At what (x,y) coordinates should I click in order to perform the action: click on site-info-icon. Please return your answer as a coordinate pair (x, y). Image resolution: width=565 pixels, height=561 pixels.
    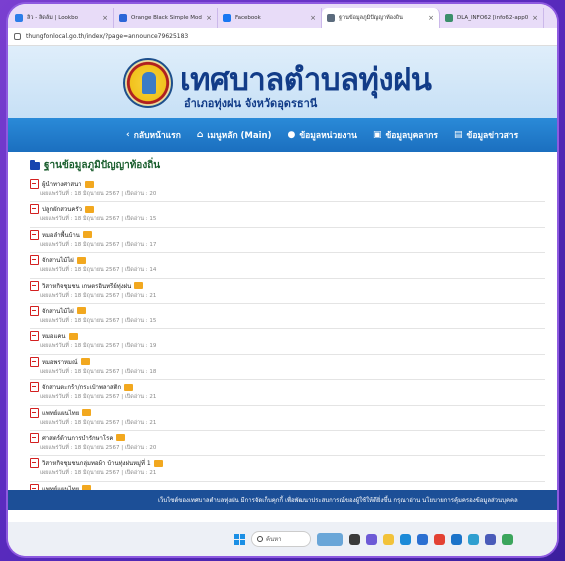
    Looking at the image, I should click on (17, 36).